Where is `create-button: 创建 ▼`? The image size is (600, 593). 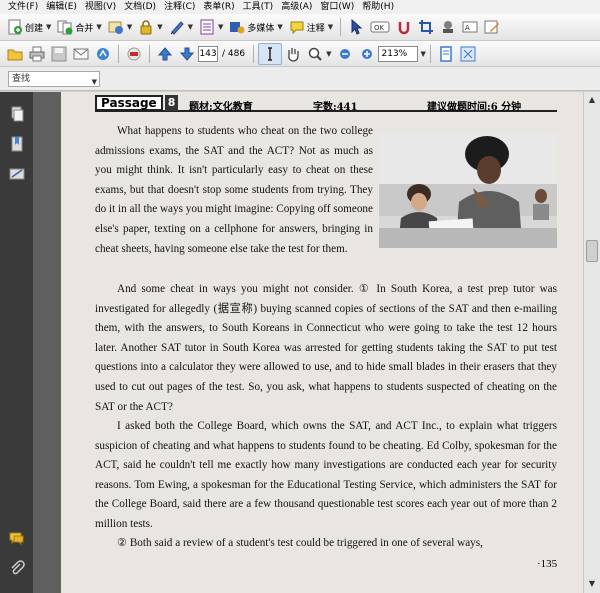
create-button: 创建 ▼ is located at coordinates (29, 27).